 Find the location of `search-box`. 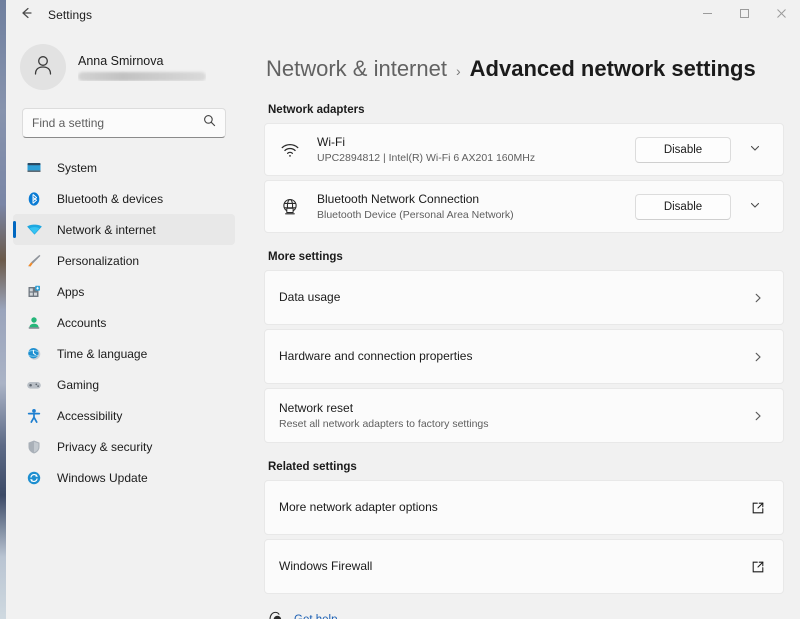

search-box is located at coordinates (124, 123).